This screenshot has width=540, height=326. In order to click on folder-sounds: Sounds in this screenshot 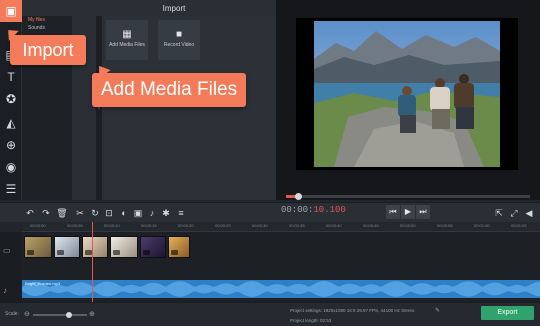, I will do `click(47, 28)`.